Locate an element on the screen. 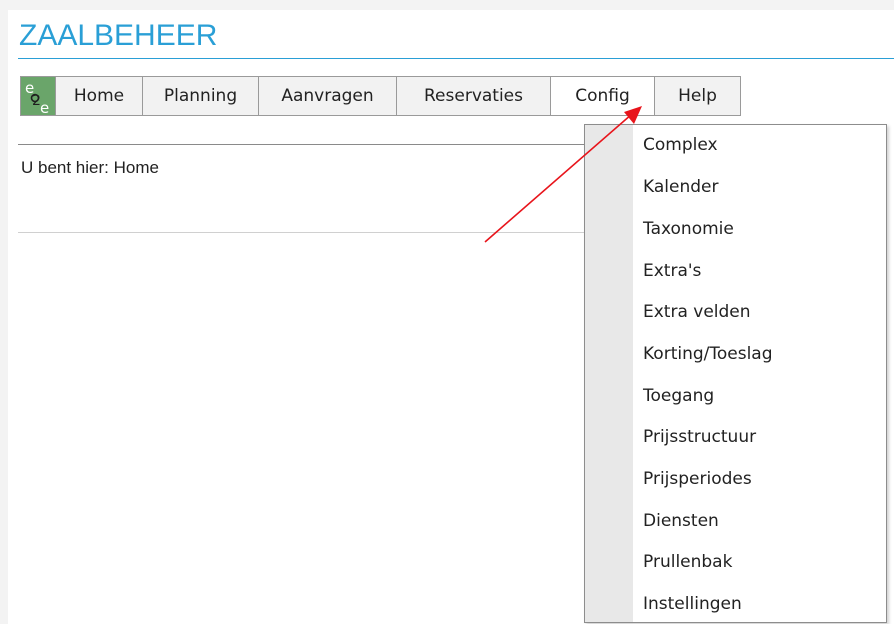 This screenshot has height=624, width=894. dropdown-item-instellingen: Instellingen is located at coordinates (692, 604).